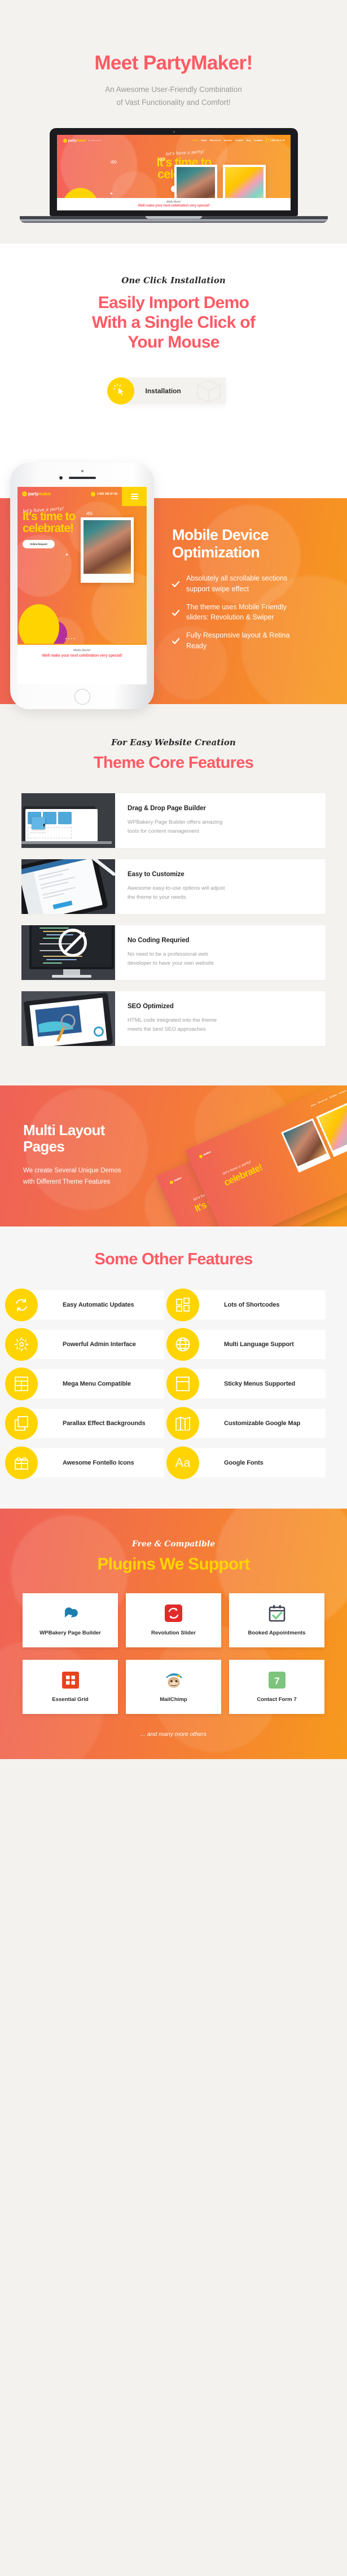  What do you see at coordinates (204, 140) in the screenshot?
I see `preview-menu-item-pages: Pages` at bounding box center [204, 140].